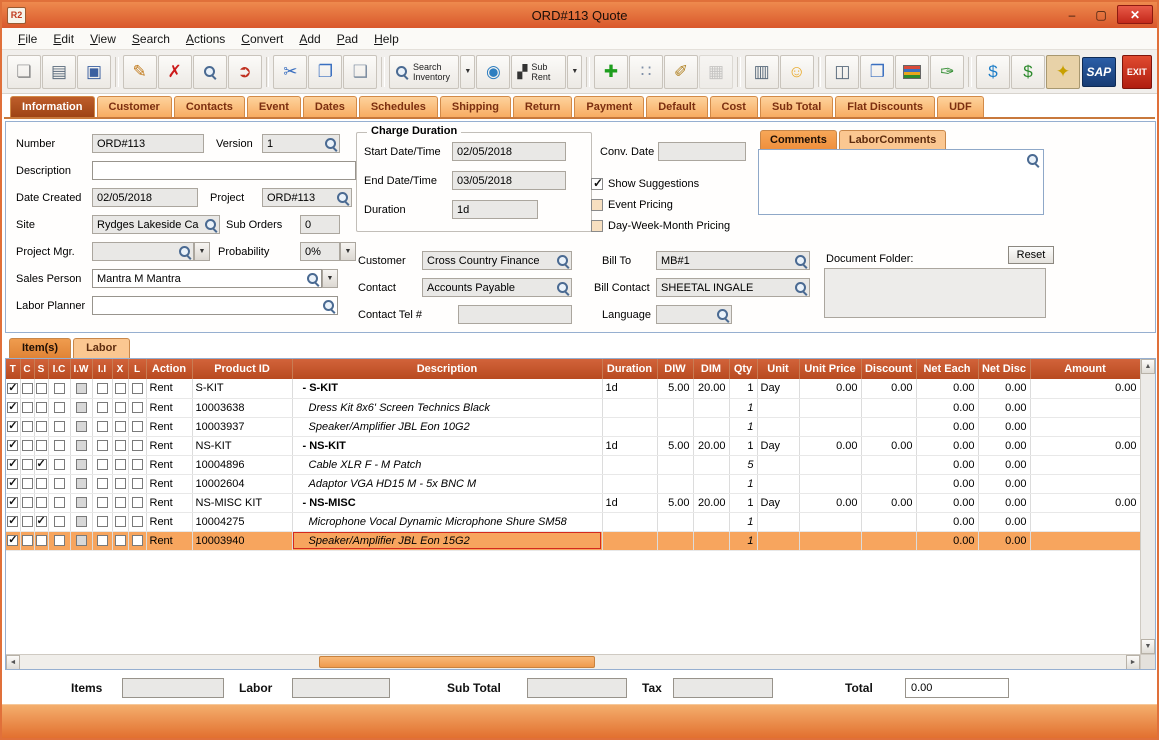 The width and height of the screenshot is (1159, 740). Describe the element at coordinates (1135, 14) in the screenshot. I see `close-button: ✕` at that location.